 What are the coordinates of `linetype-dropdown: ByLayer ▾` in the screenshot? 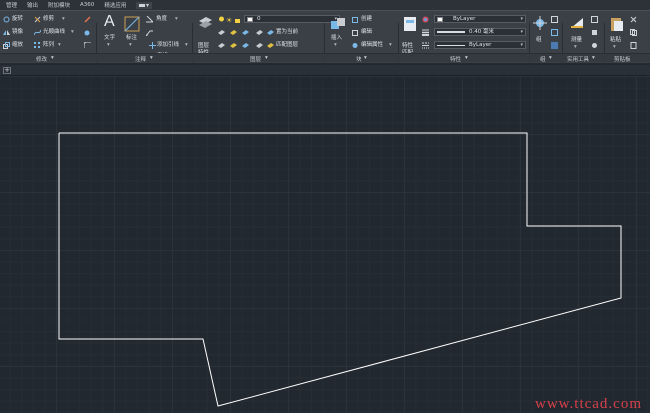 It's located at (480, 45).